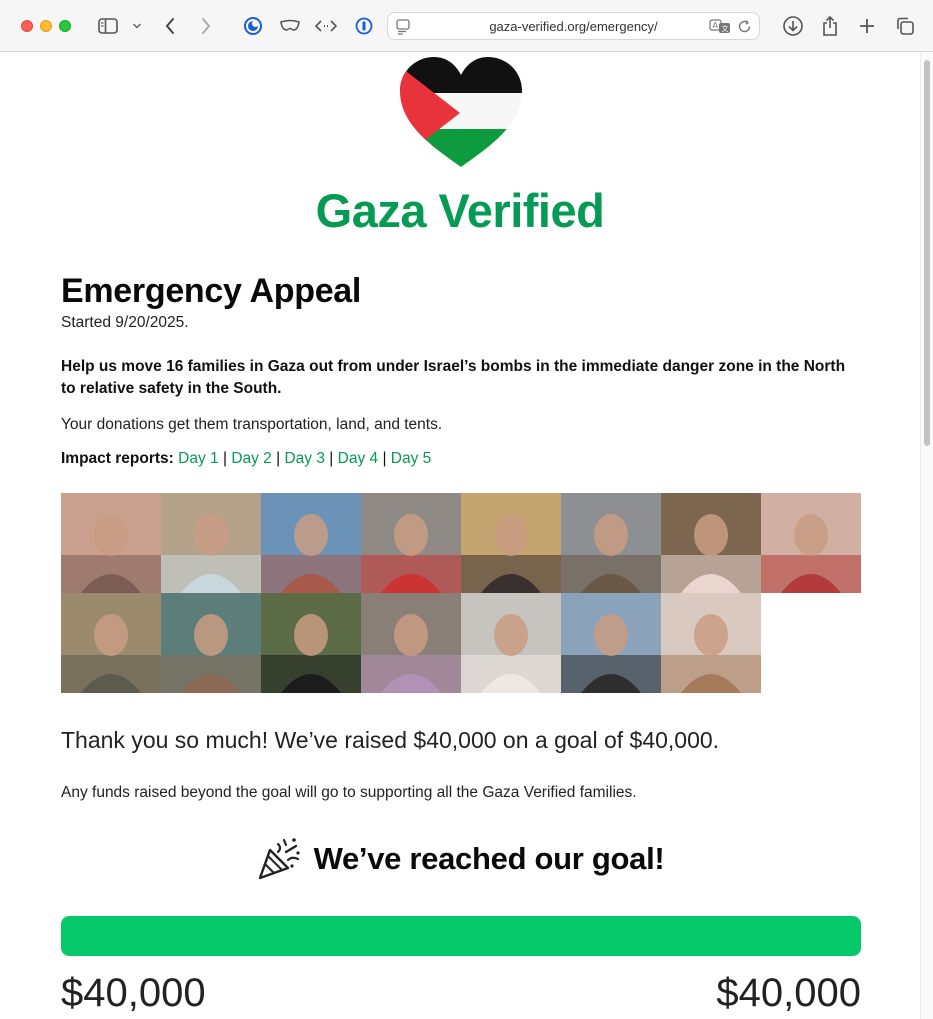 The width and height of the screenshot is (933, 1019). Describe the element at coordinates (117, 459) in the screenshot. I see `impact-label: Impact reports:` at that location.